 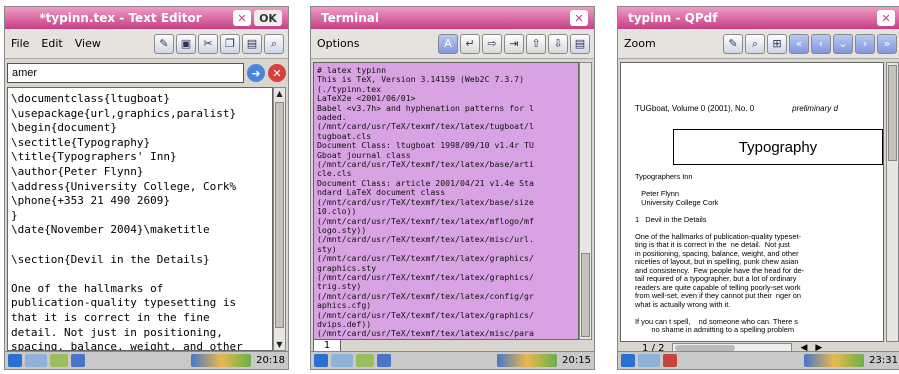 What do you see at coordinates (887, 43) in the screenshot?
I see `last-page-icon: »` at bounding box center [887, 43].